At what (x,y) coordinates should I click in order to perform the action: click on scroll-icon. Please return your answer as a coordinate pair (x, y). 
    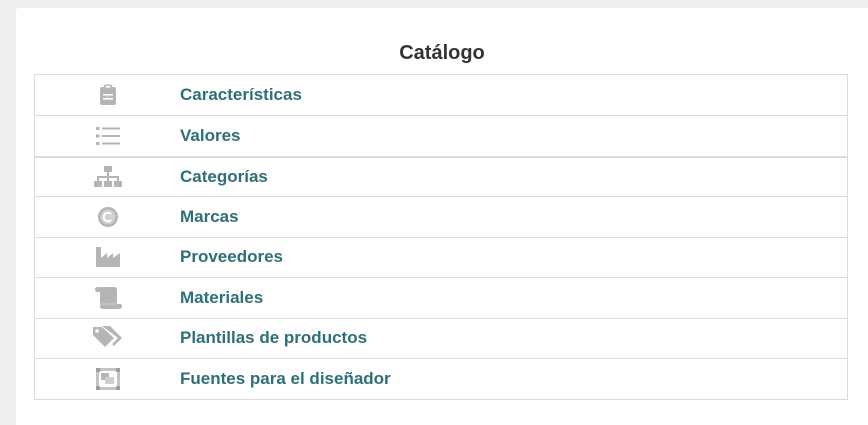
    Looking at the image, I should click on (107, 298).